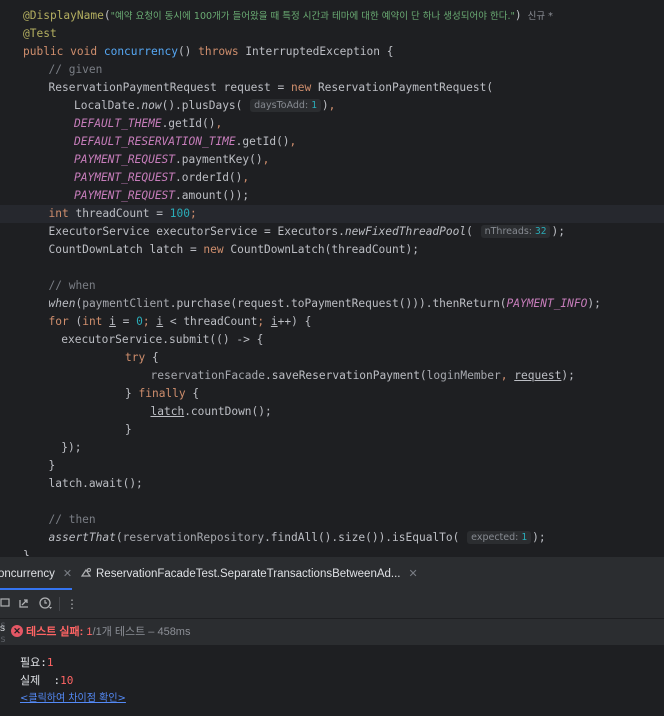 This screenshot has height=716, width=664. Describe the element at coordinates (3, 632) in the screenshot. I see `tree-edge-lower: ss` at that location.